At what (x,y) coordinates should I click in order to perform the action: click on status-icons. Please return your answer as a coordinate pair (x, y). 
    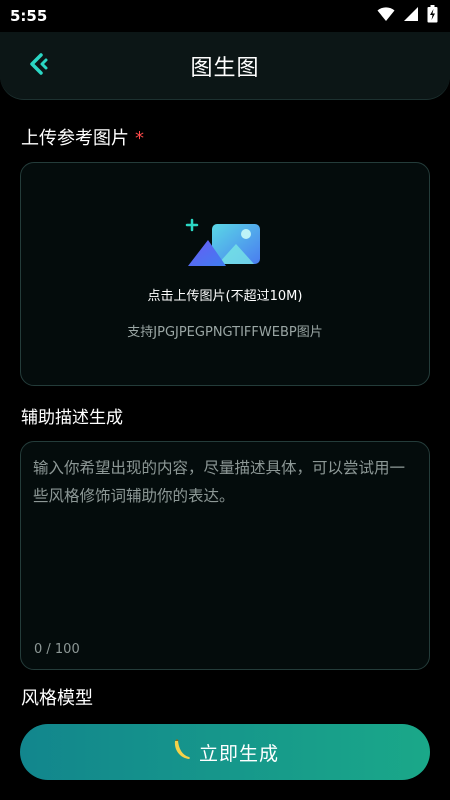
    Looking at the image, I should click on (407, 16).